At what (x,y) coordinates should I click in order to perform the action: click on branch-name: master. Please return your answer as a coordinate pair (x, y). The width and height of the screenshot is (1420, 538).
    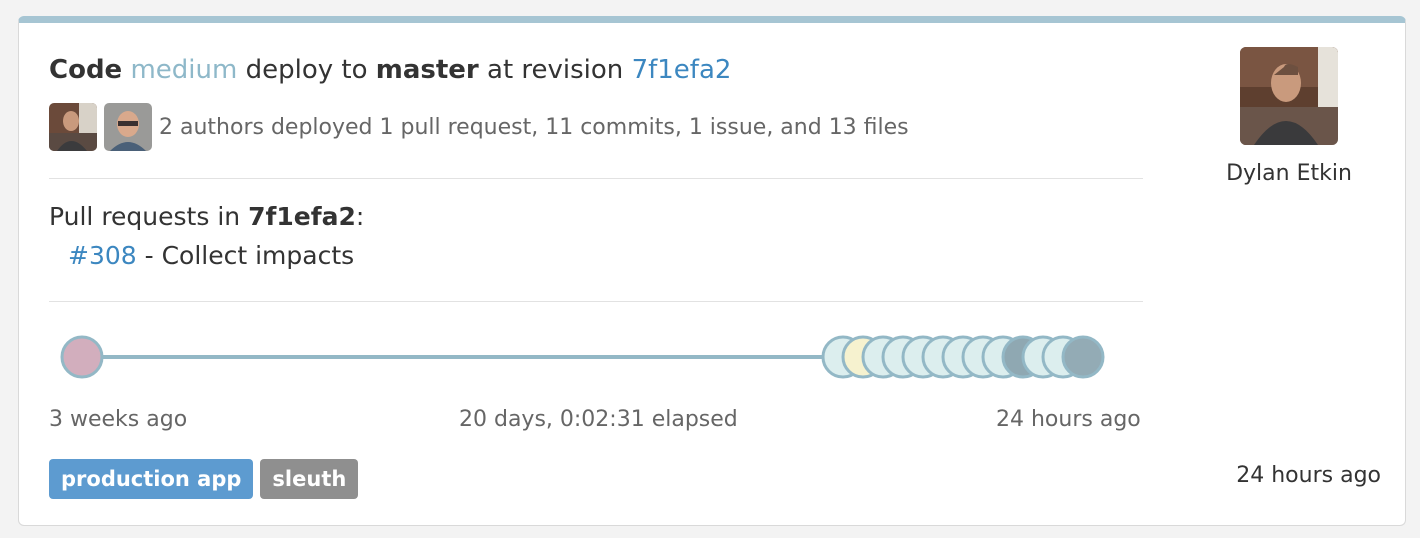
    Looking at the image, I should click on (427, 70).